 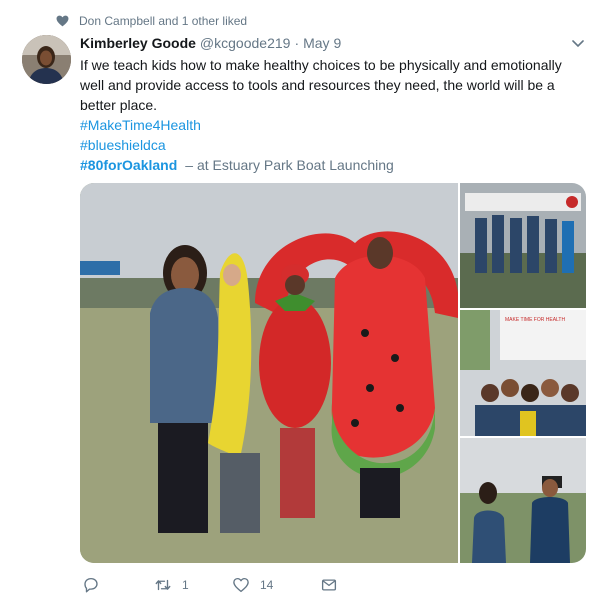 I want to click on retweet-icon, so click(x=163, y=585).